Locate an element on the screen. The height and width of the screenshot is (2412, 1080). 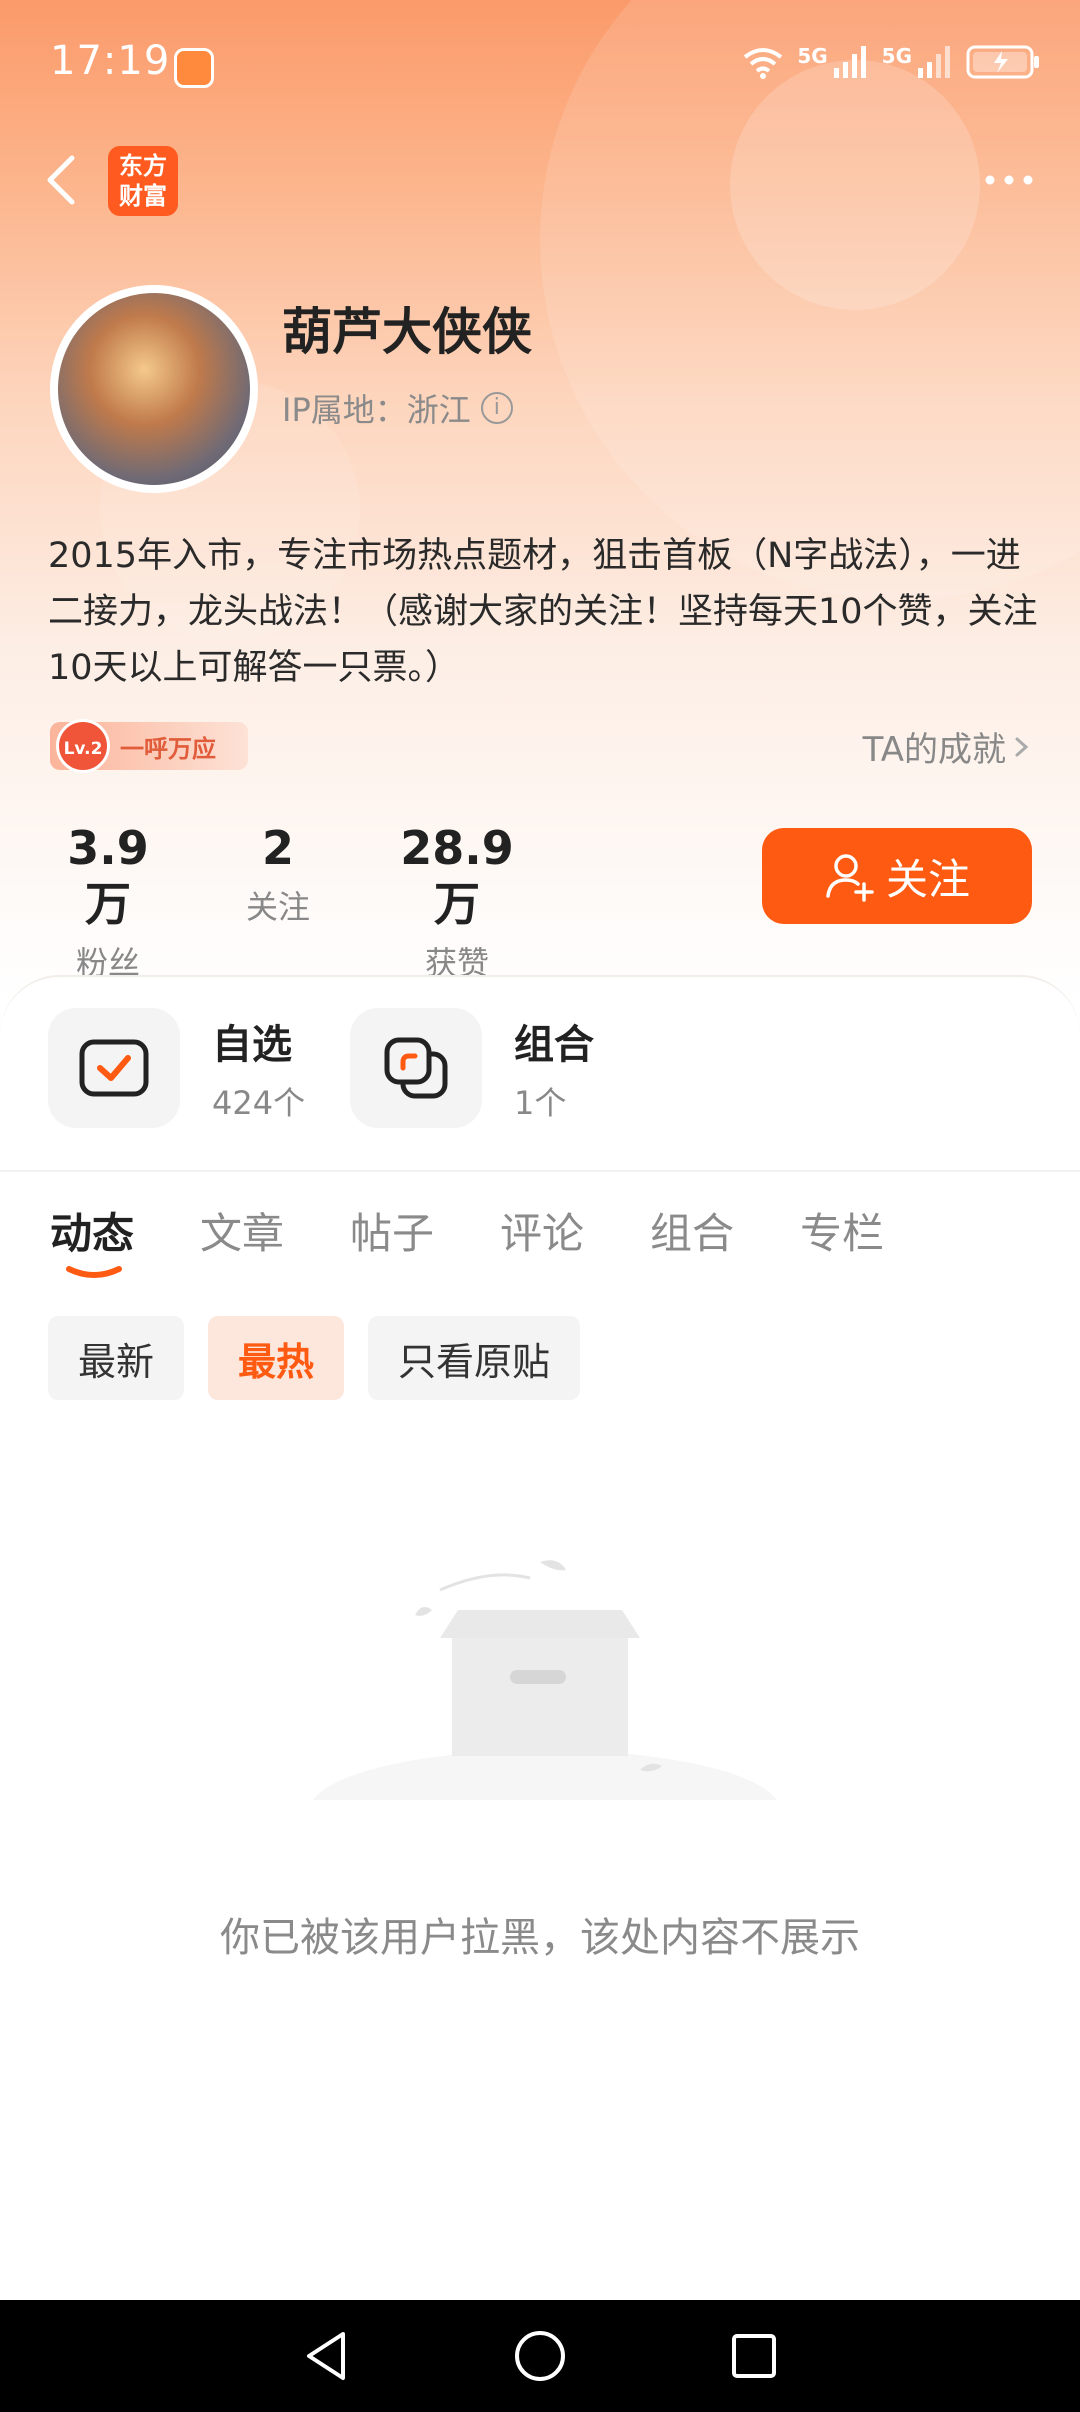
quick-portfolio: 组合 1个 is located at coordinates (472, 1068).